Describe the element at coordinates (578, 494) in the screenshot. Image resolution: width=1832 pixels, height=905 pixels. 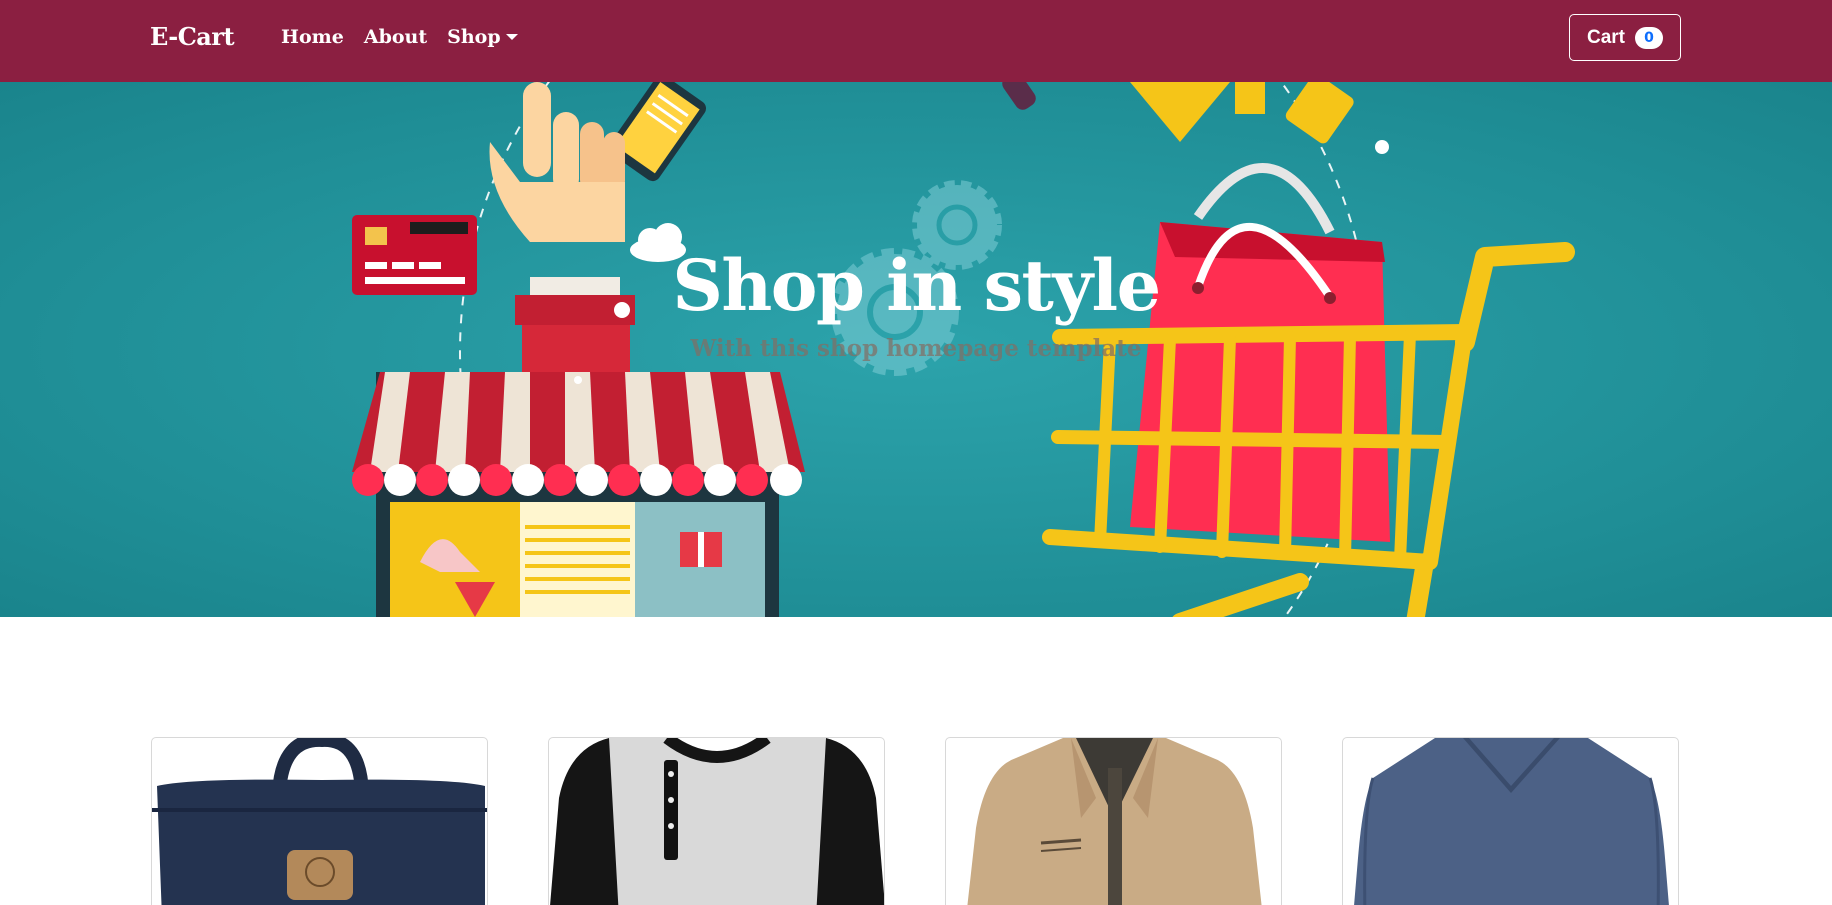
I see `storefront-icon` at that location.